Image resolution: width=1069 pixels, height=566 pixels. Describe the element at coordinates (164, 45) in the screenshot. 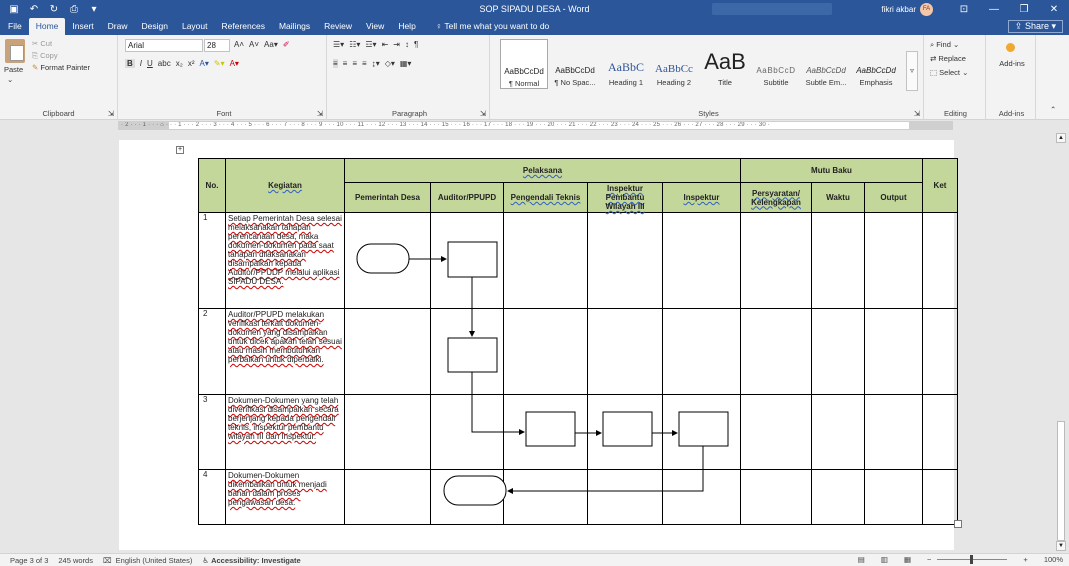

I see `font-name-input: Arial` at that location.